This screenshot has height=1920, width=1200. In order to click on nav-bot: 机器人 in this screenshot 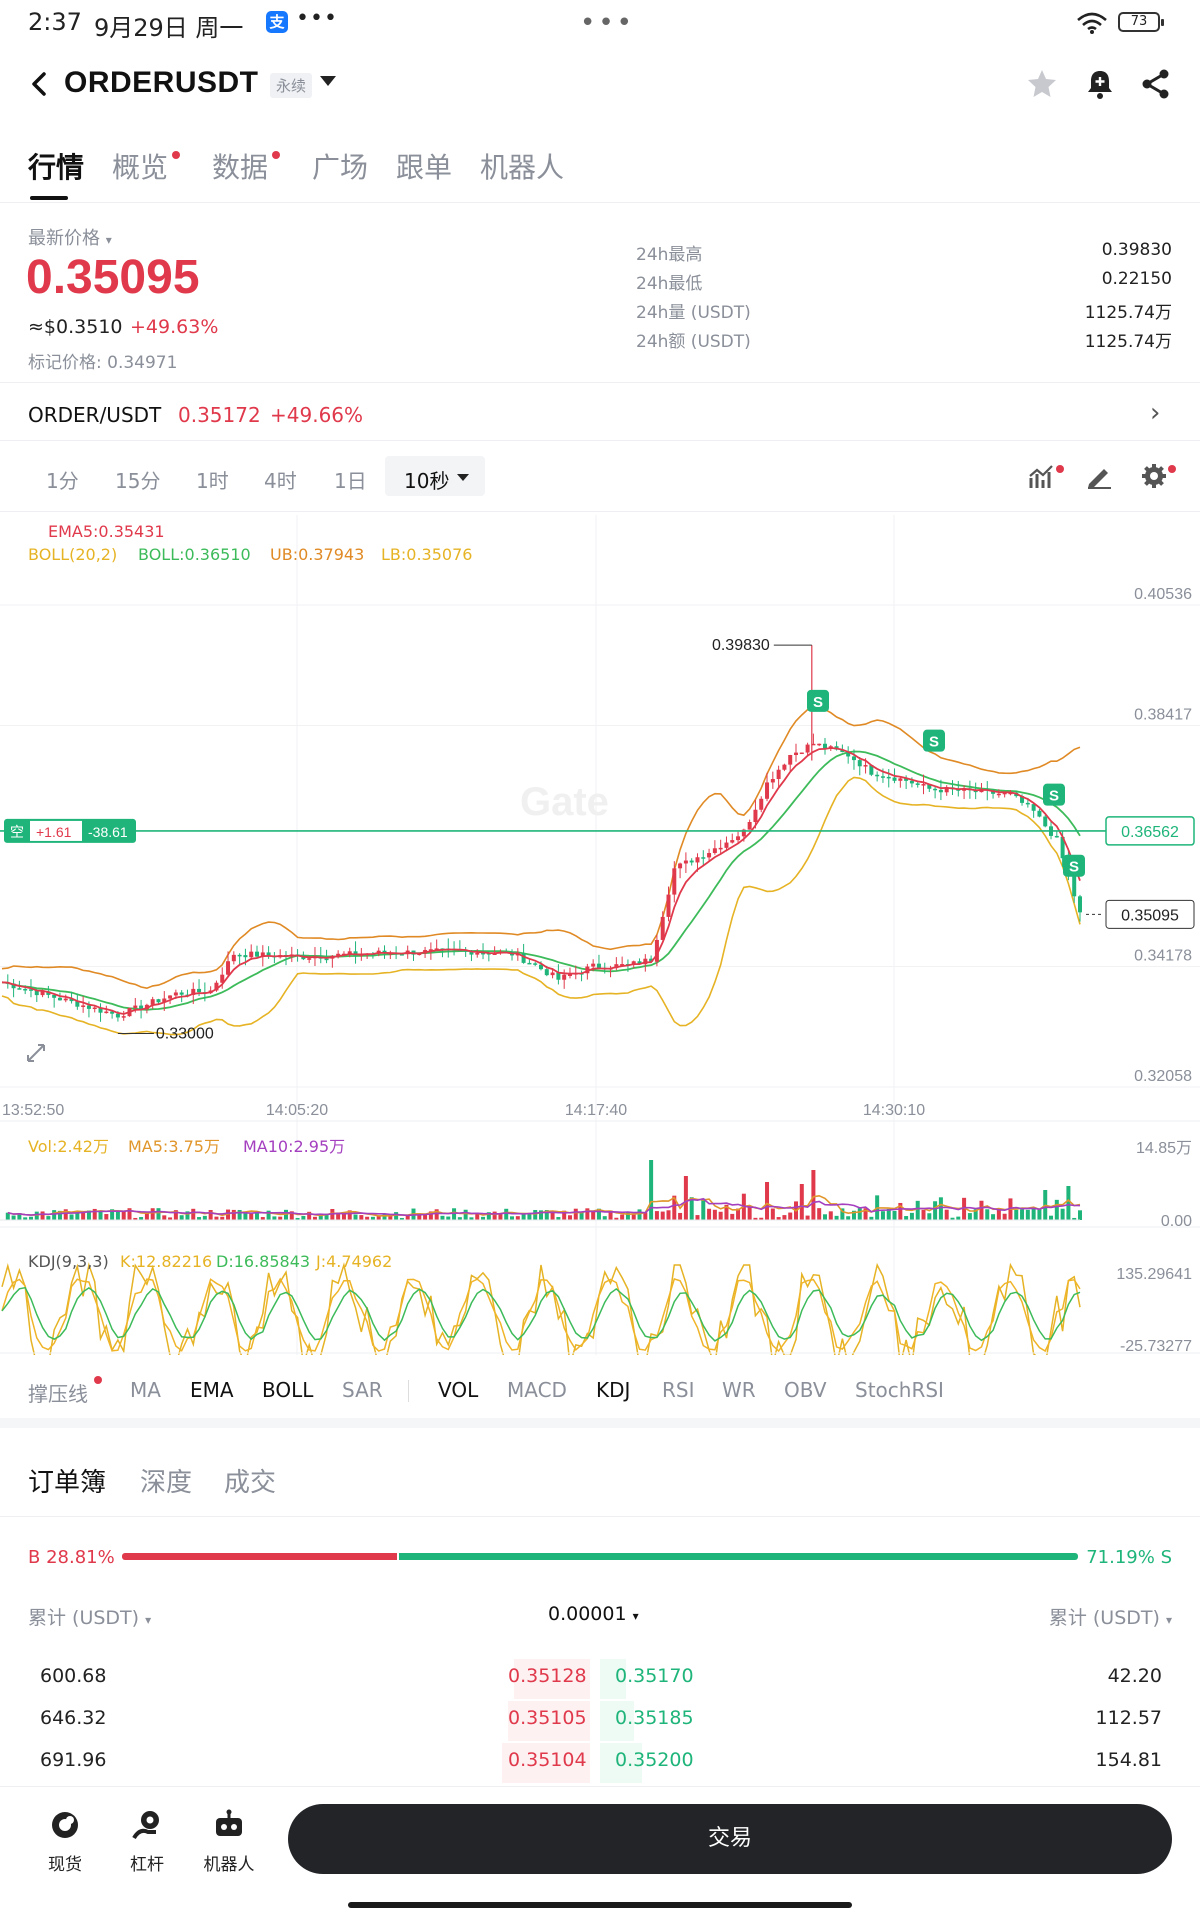, I will do `click(229, 1841)`.